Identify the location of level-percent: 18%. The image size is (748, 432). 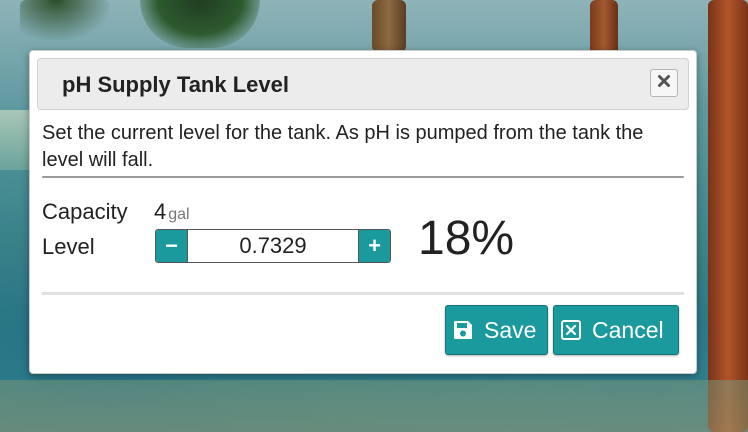
(466, 238).